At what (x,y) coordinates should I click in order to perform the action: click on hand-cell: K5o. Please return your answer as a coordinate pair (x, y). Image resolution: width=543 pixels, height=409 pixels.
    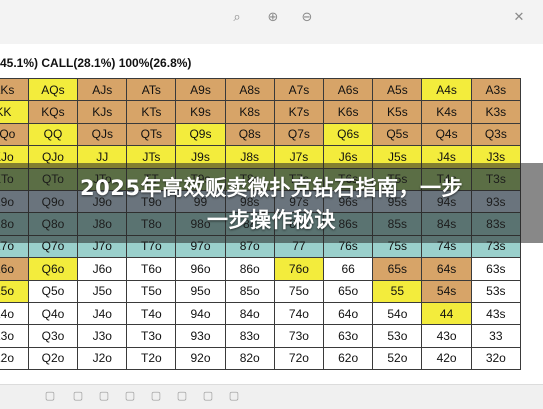
    Looking at the image, I should click on (14, 291).